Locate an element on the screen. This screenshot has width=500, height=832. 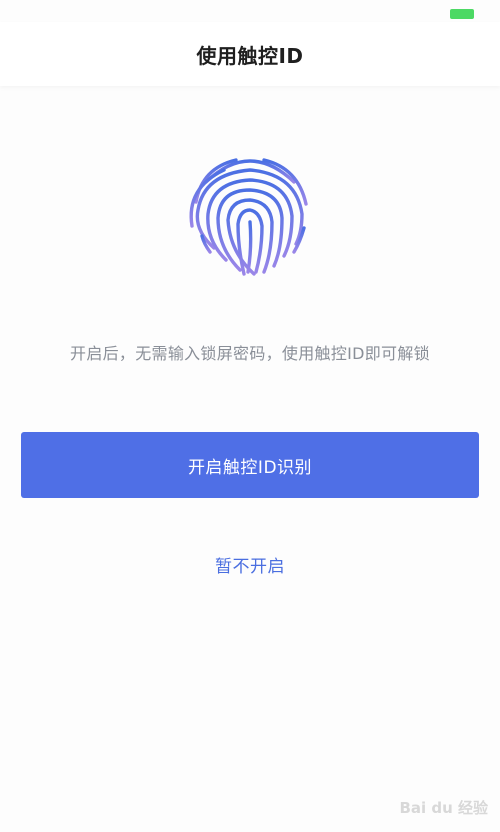
enable-touch-id-button: 开启触控ID识别 is located at coordinates (250, 465).